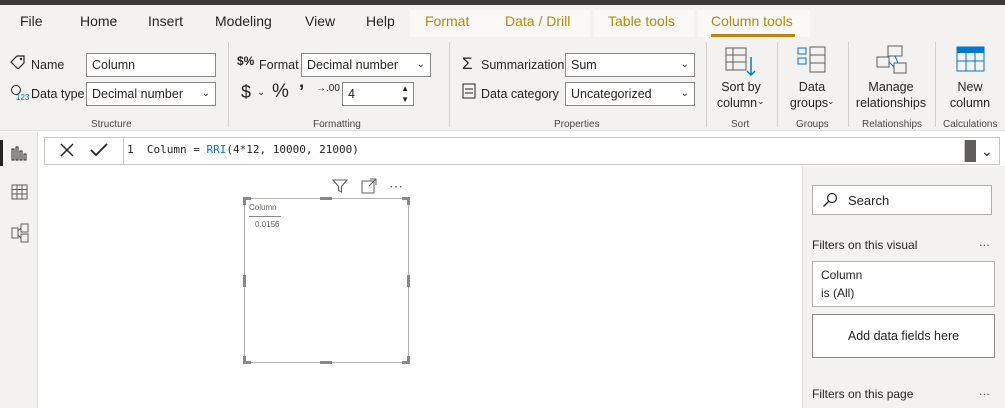  Describe the element at coordinates (842, 275) in the screenshot. I see `filter-card-field: Column` at that location.